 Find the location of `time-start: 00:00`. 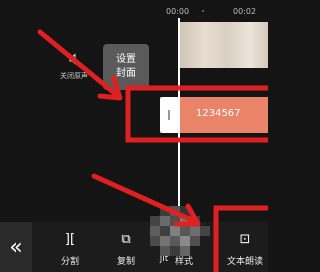

time-start: 00:00 is located at coordinates (178, 11).